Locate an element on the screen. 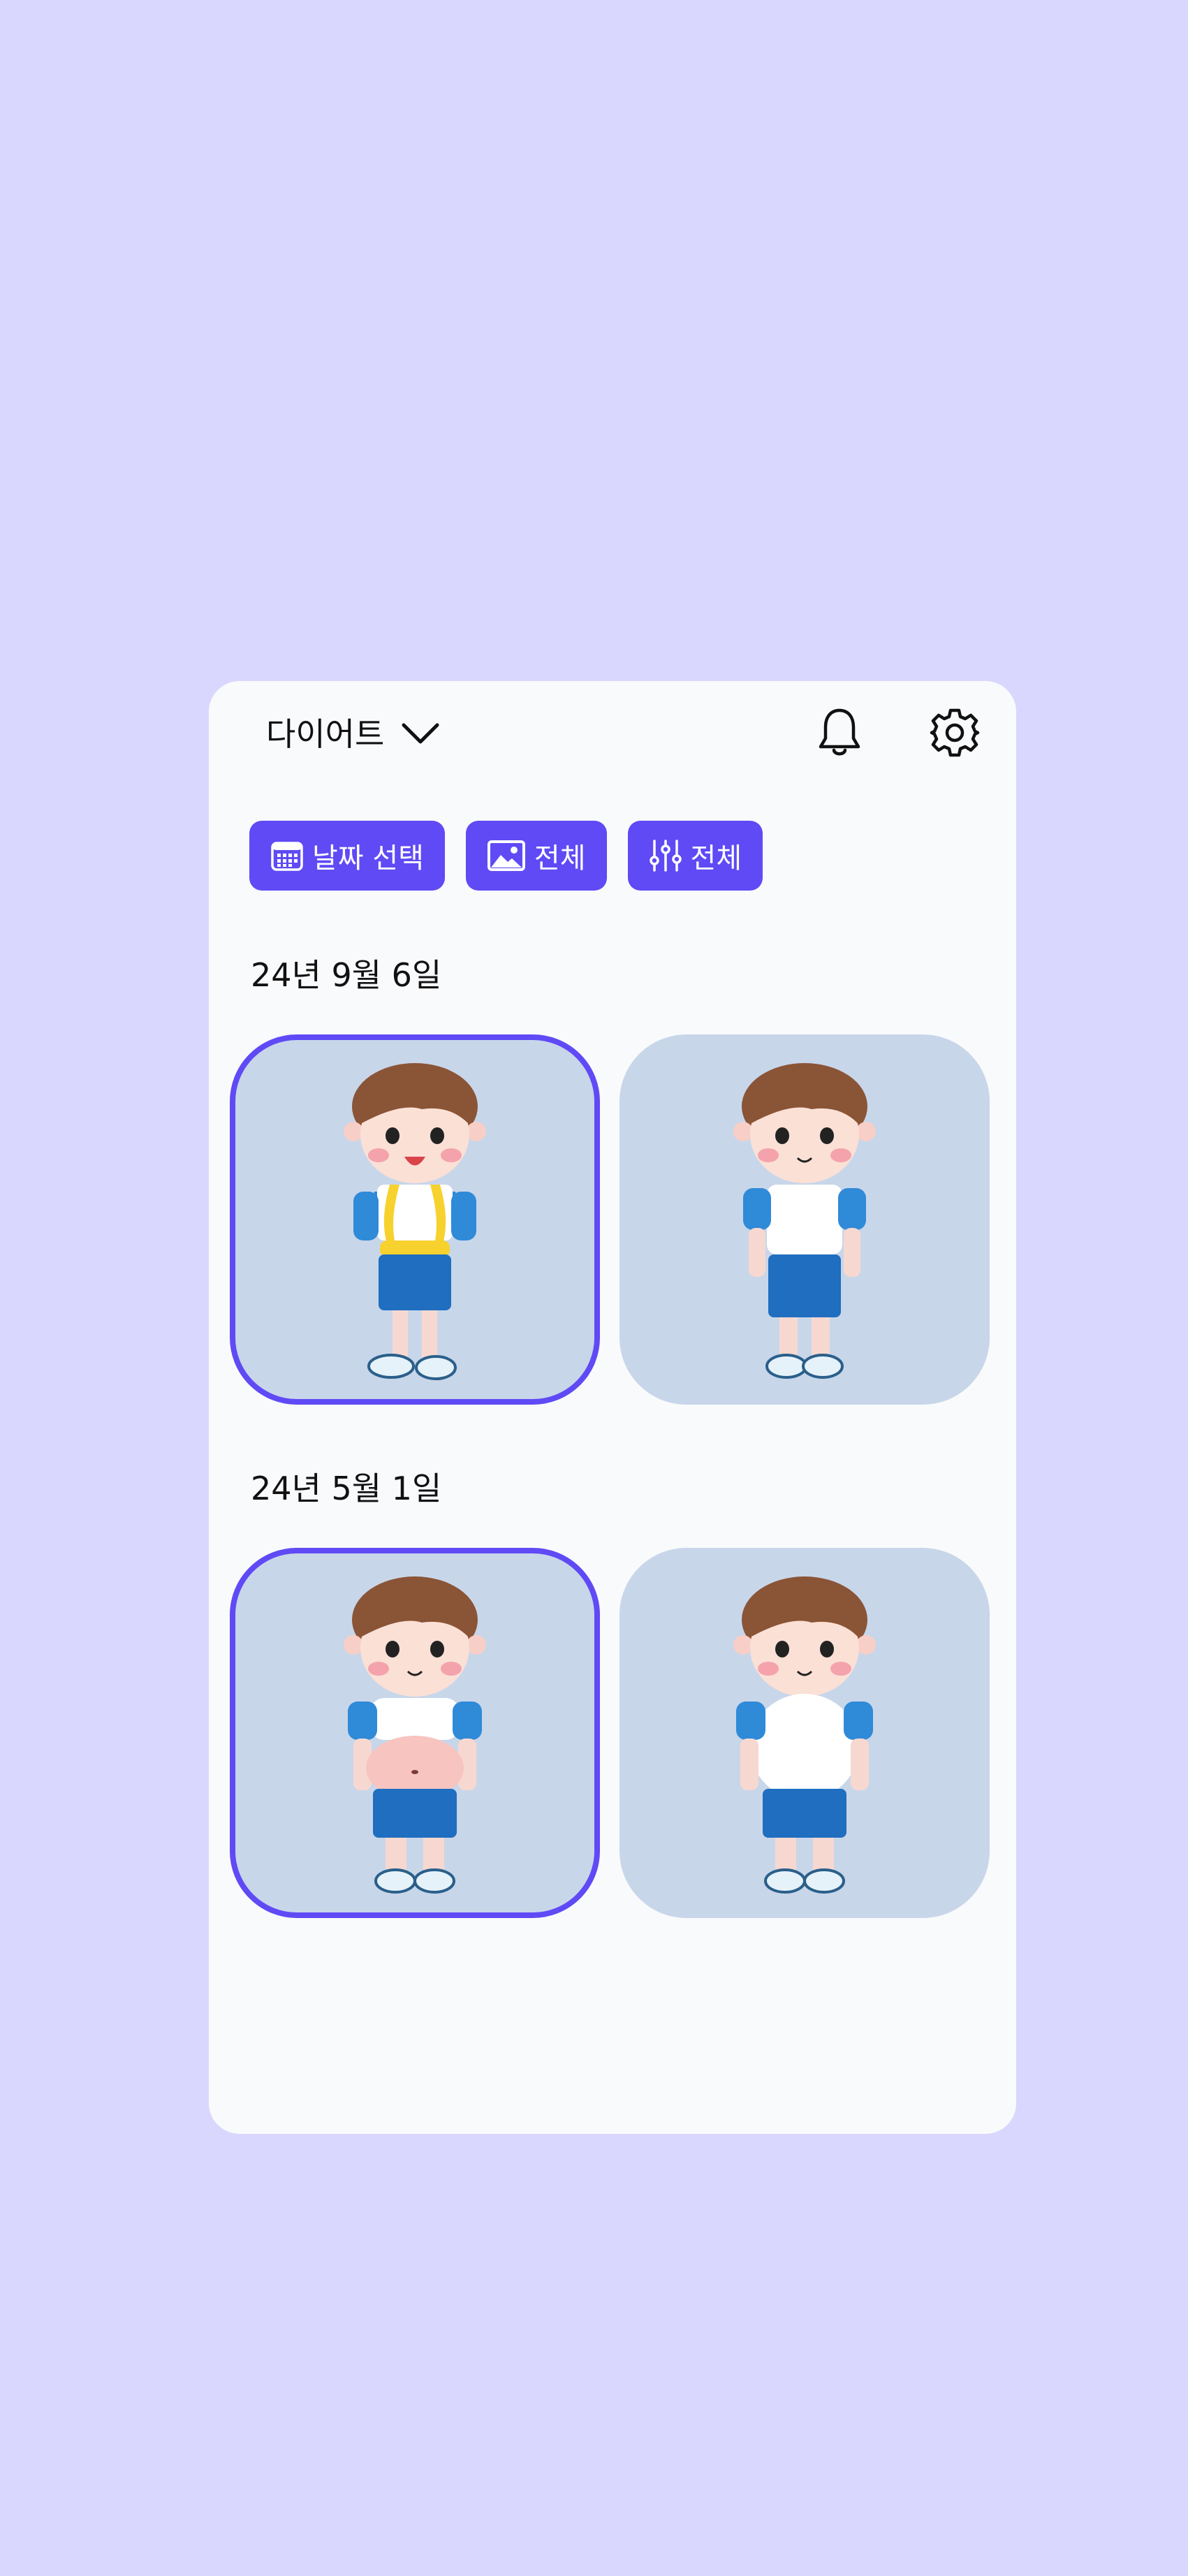 The width and height of the screenshot is (1188, 2576). image-icon is located at coordinates (506, 855).